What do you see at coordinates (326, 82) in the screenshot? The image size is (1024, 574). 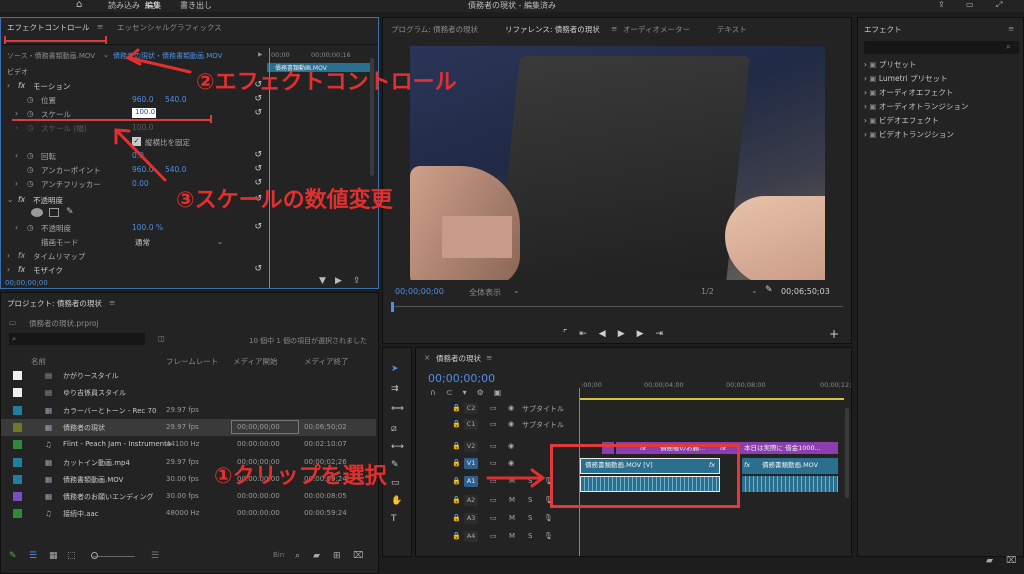 I see `annotation-two: ②エフェクトコントロール` at bounding box center [326, 82].